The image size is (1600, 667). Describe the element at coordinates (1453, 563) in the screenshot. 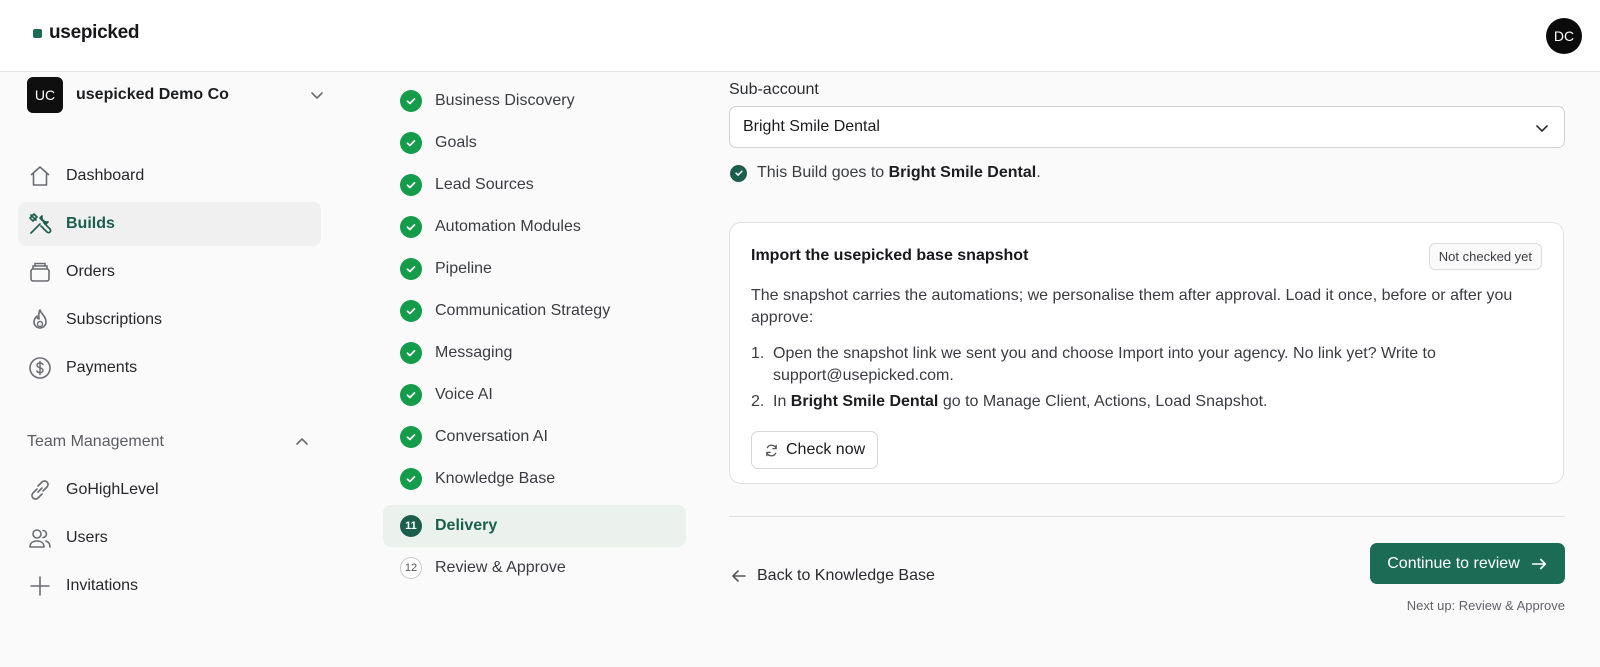

I see `continue-label: Continue to review` at that location.